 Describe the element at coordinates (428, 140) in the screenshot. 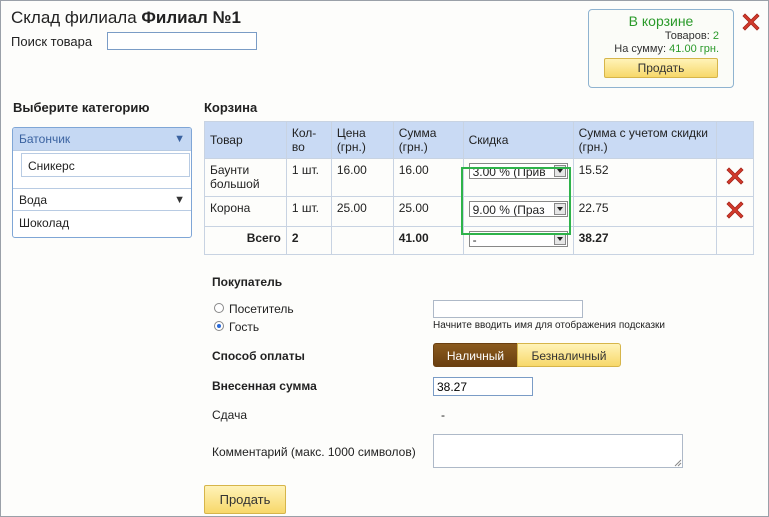

I see `column-header: Сумма (грн.)` at that location.